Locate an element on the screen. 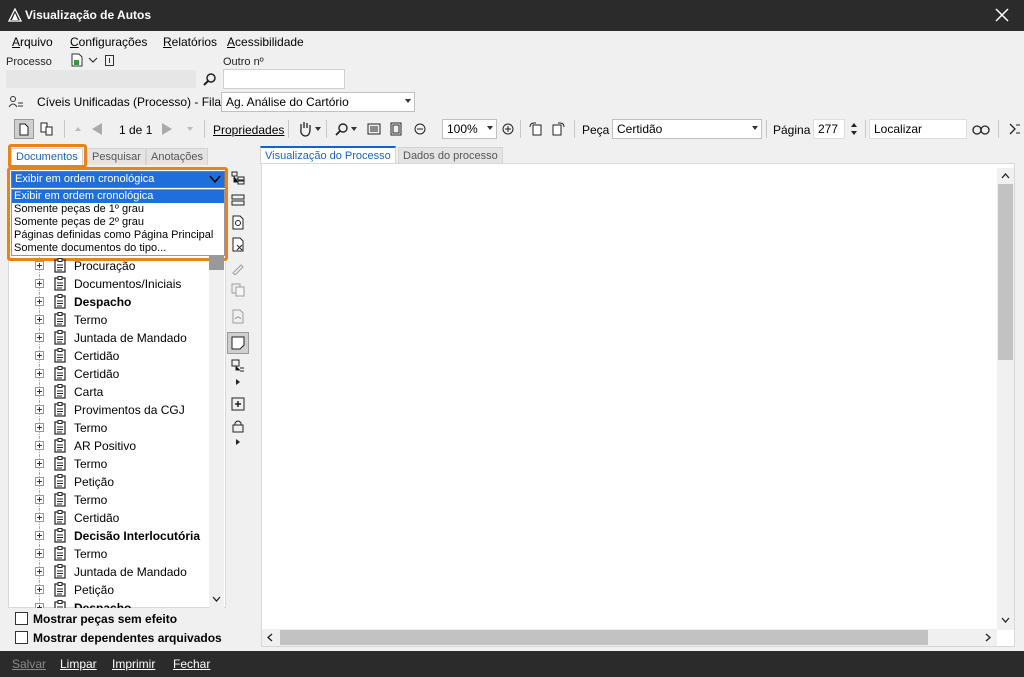 Image resolution: width=1024 pixels, height=677 pixels. page-spinner-icon is located at coordinates (854, 129).